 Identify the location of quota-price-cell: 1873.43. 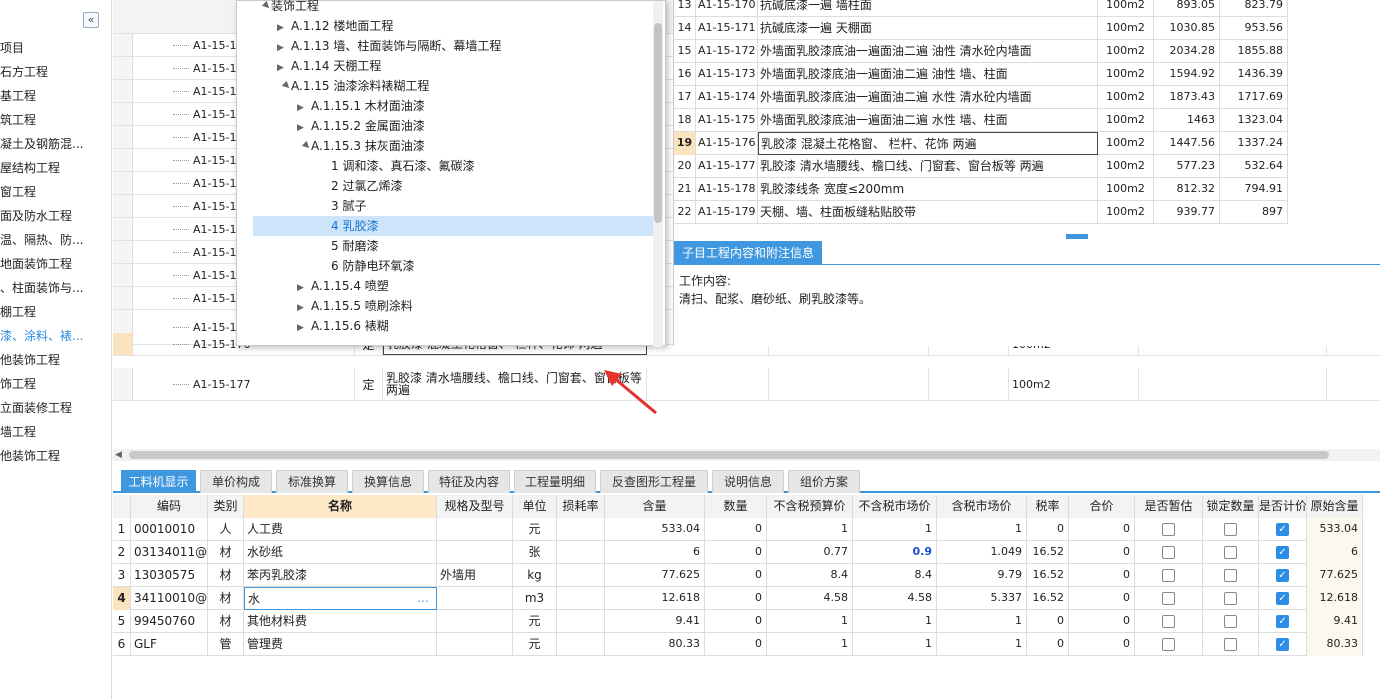
(1187, 97).